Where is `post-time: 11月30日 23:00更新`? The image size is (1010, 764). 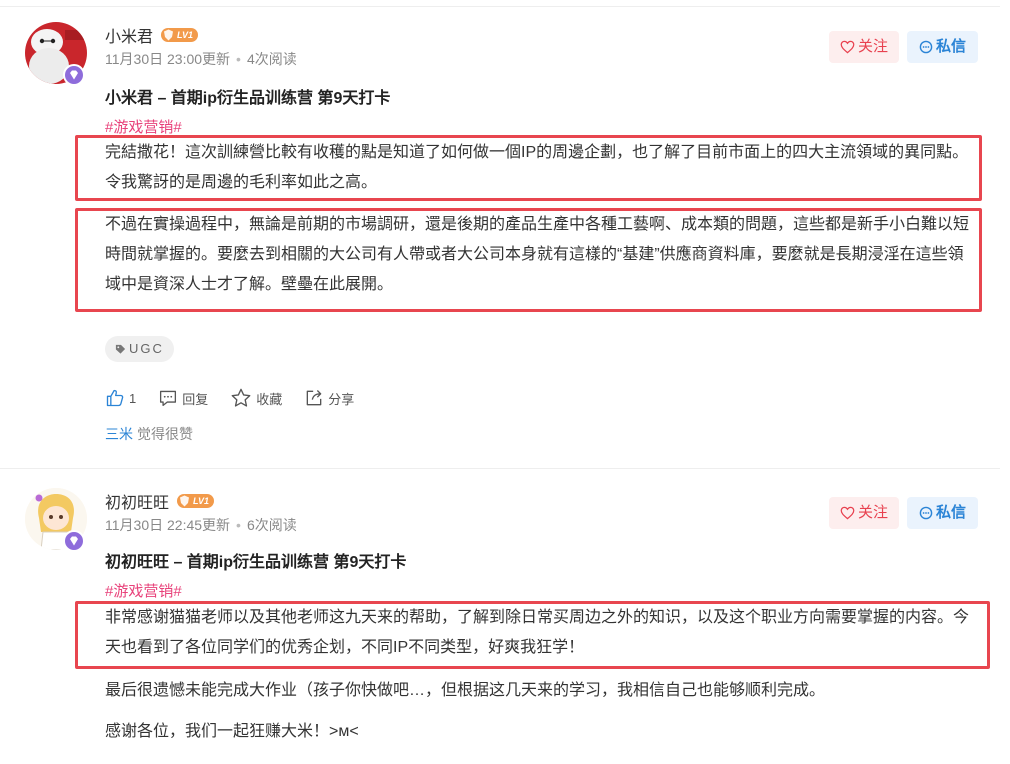 post-time: 11月30日 23:00更新 is located at coordinates (168, 59).